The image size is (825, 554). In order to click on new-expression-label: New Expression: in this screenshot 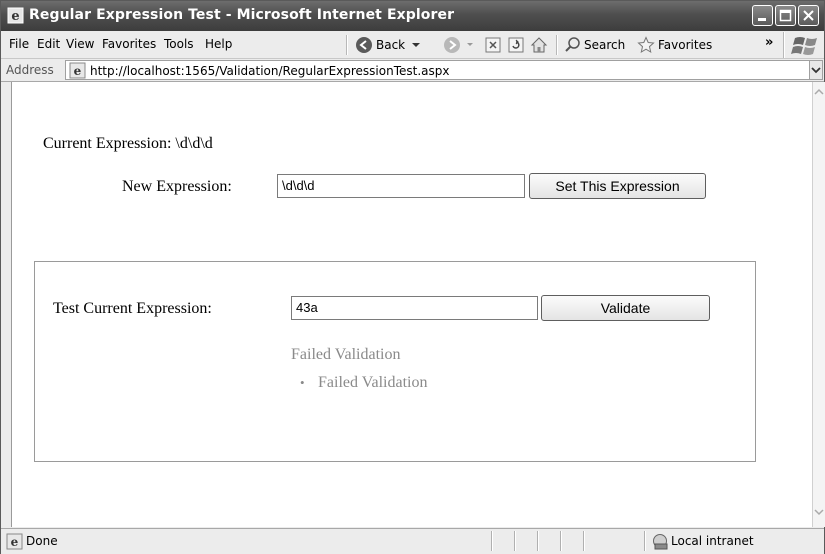, I will do `click(177, 186)`.